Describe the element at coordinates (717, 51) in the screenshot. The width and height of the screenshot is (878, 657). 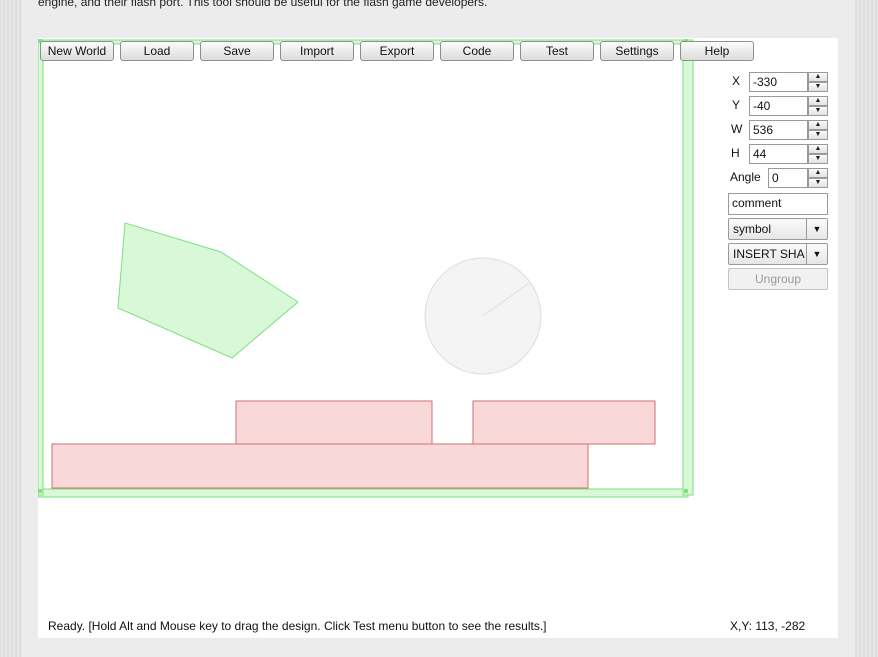
I see `help-button: Help` at that location.